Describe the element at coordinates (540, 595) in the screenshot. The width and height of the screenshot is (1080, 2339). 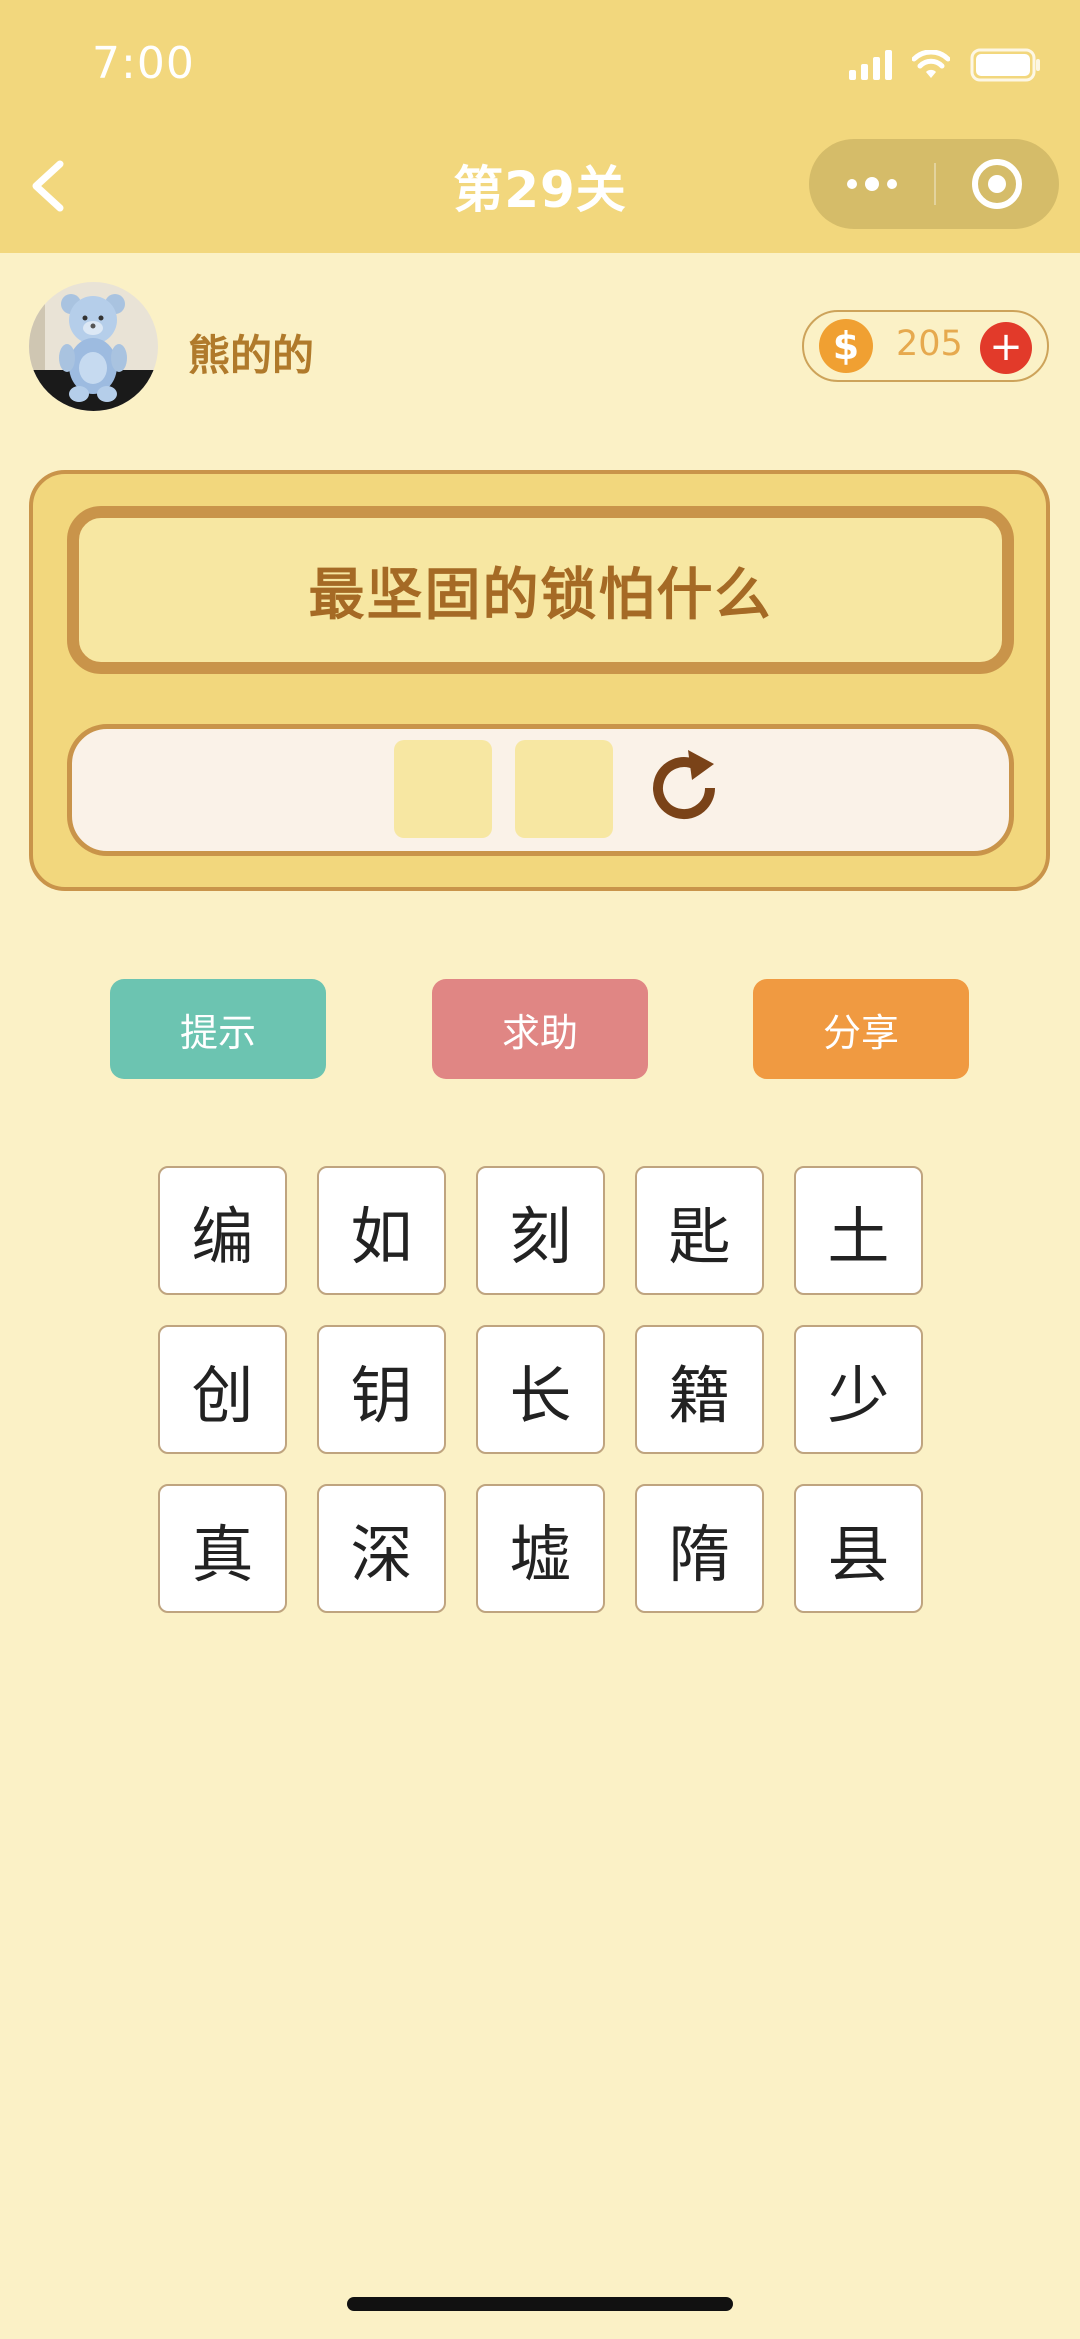
I see `riddle-question: 最坚固的锁怕什么` at that location.